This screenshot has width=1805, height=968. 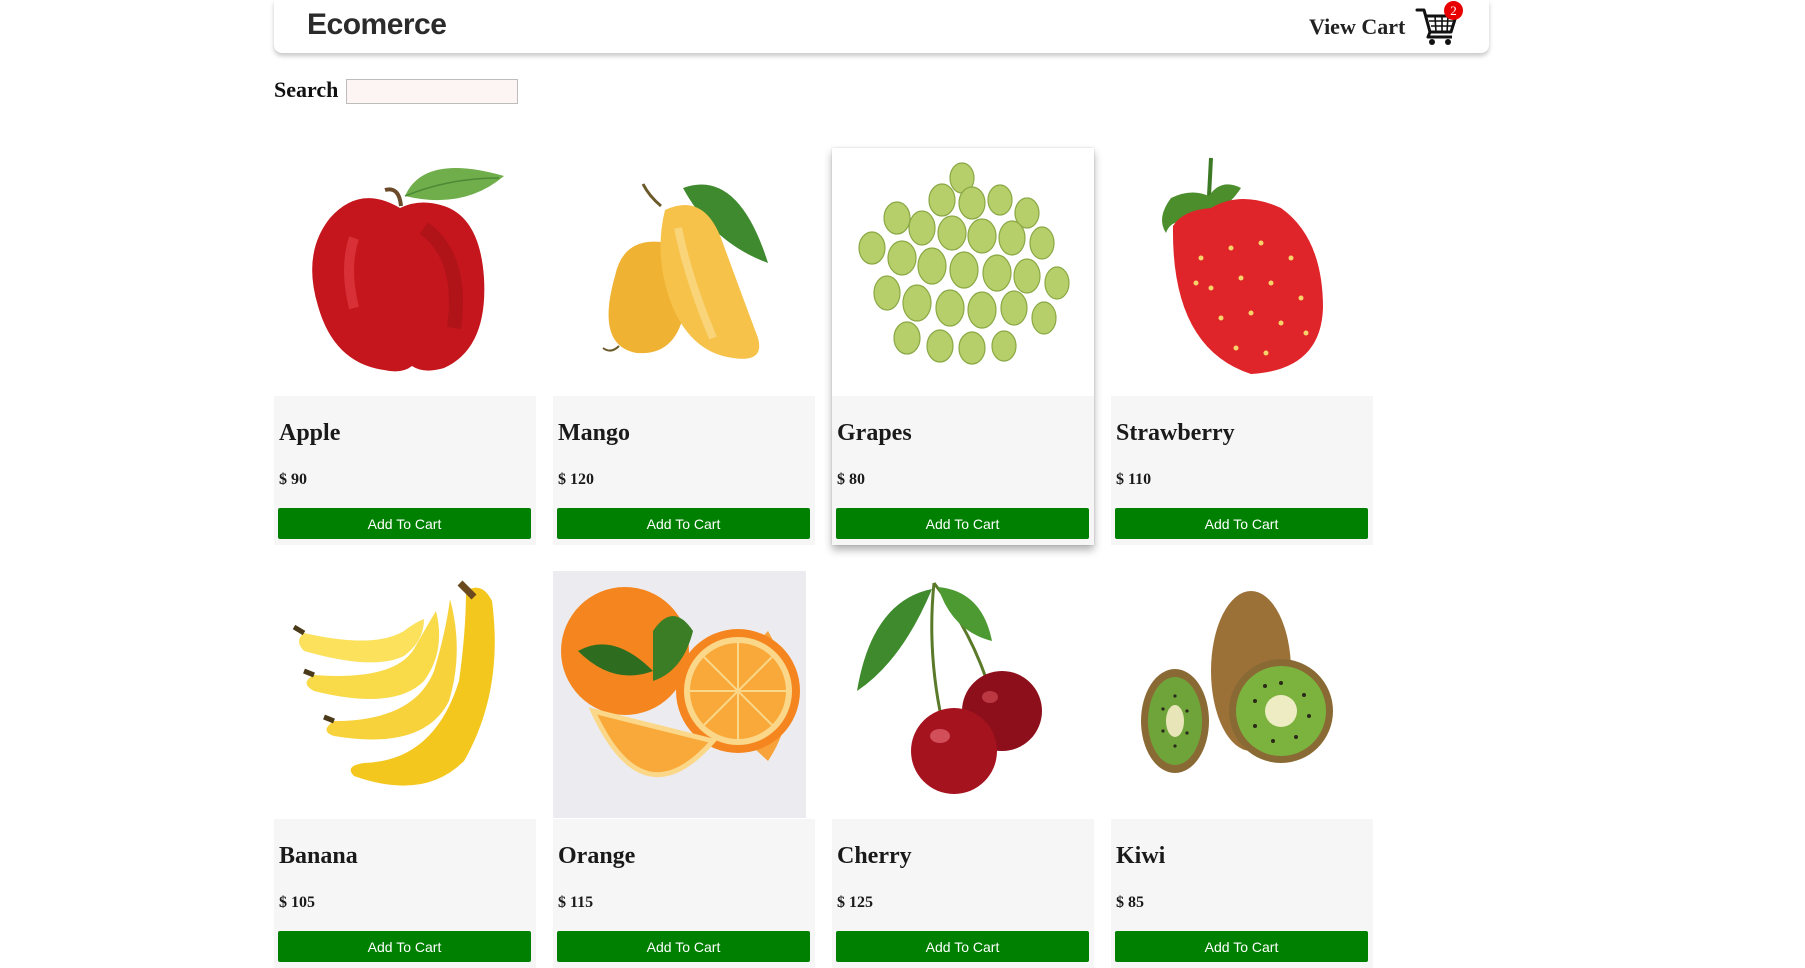 What do you see at coordinates (1175, 433) in the screenshot?
I see `product-name: Strawberry` at bounding box center [1175, 433].